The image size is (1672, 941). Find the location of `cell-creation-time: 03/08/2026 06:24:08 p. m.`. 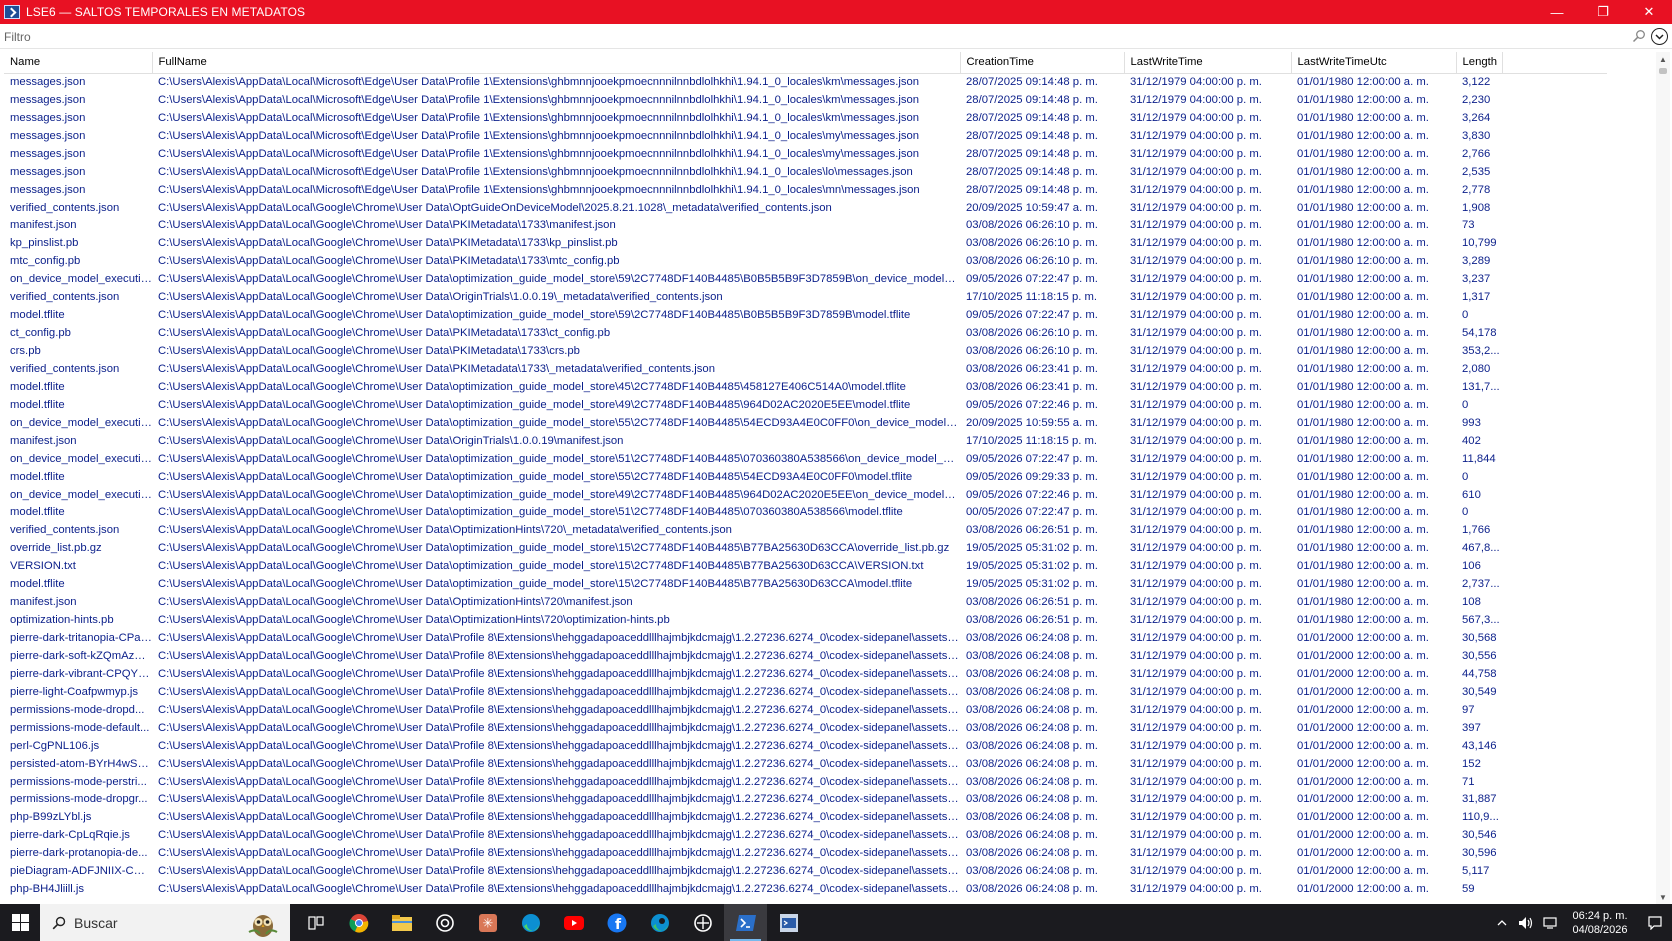

cell-creation-time: 03/08/2026 06:24:08 p. m. is located at coordinates (1032, 817).